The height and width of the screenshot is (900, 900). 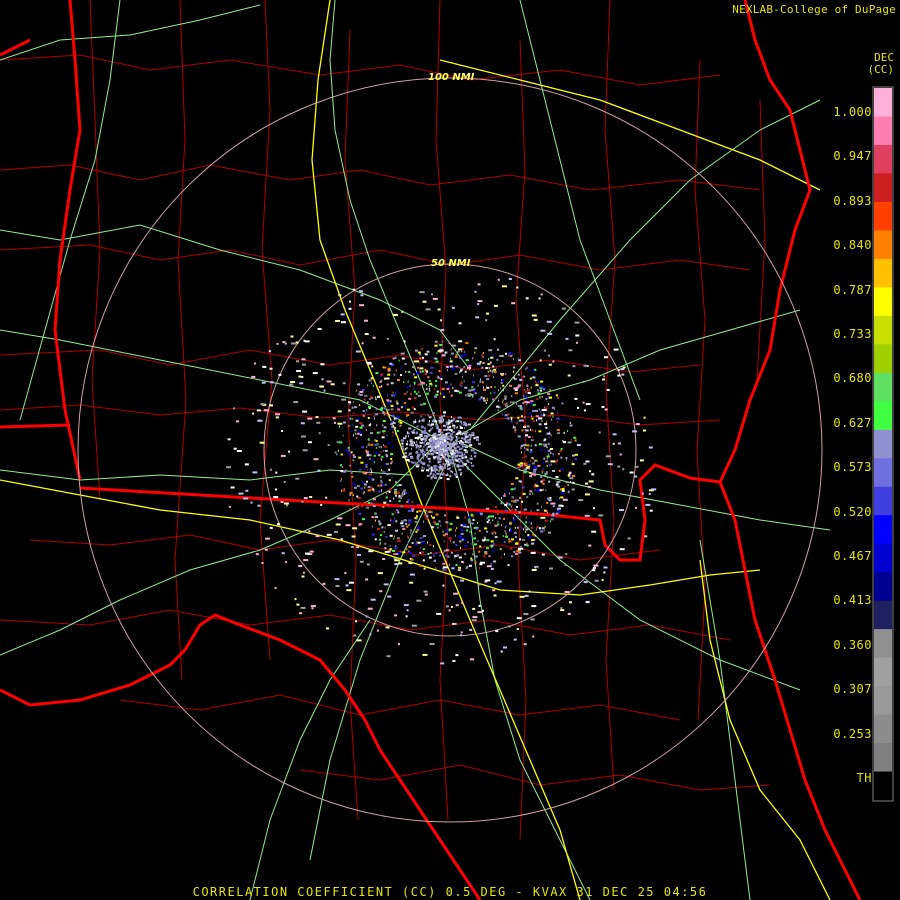 I want to click on legend-label: 0.733, so click(x=852, y=334).